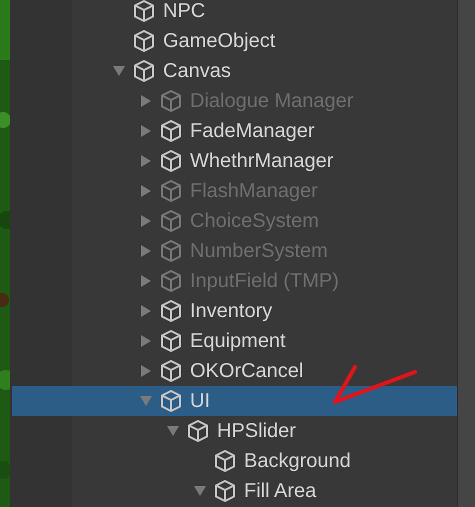 This screenshot has height=507, width=475. I want to click on object-name: HPSlider, so click(256, 431).